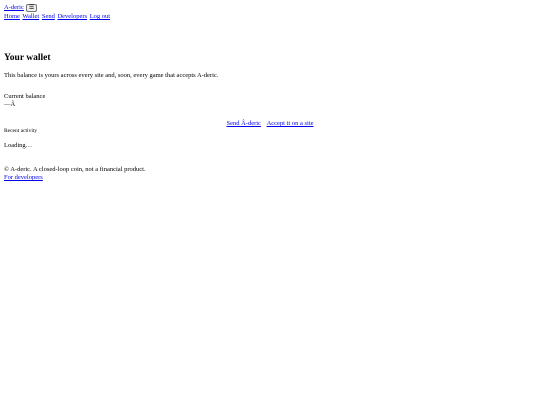  What do you see at coordinates (25, 96) in the screenshot?
I see `balance-label: Current balance` at bounding box center [25, 96].